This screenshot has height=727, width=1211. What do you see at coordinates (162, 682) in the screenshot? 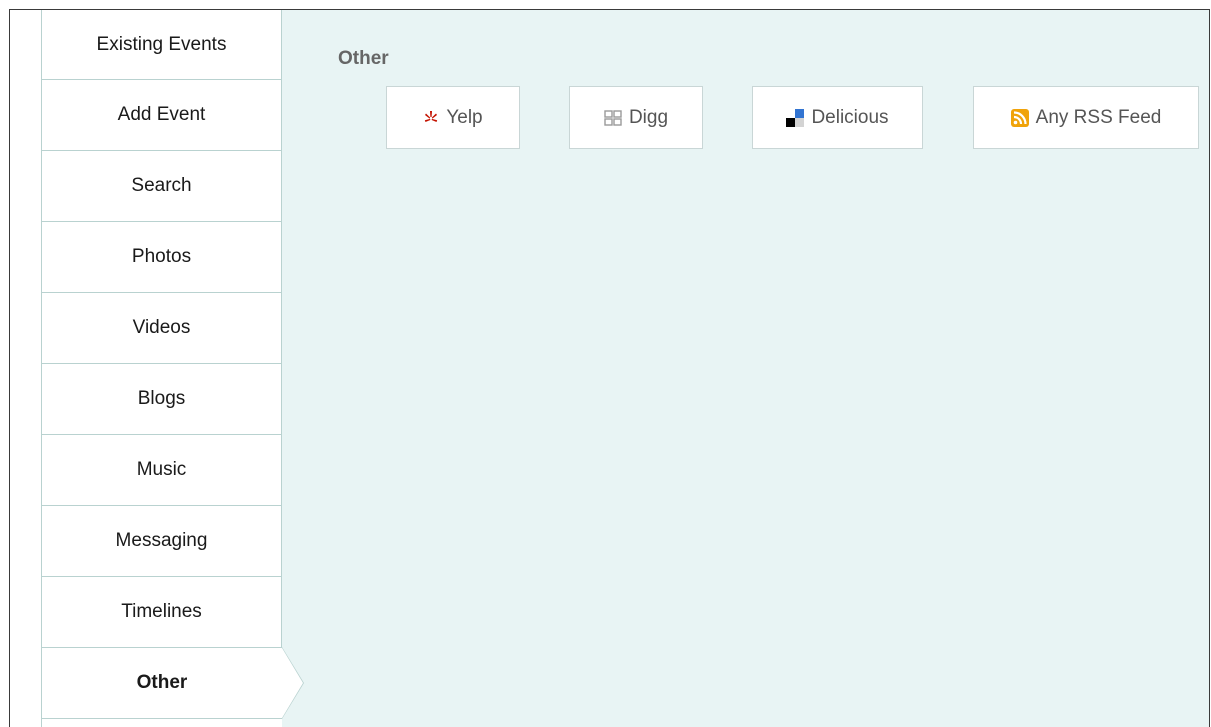
I see `sidebar-item-label: Other` at bounding box center [162, 682].